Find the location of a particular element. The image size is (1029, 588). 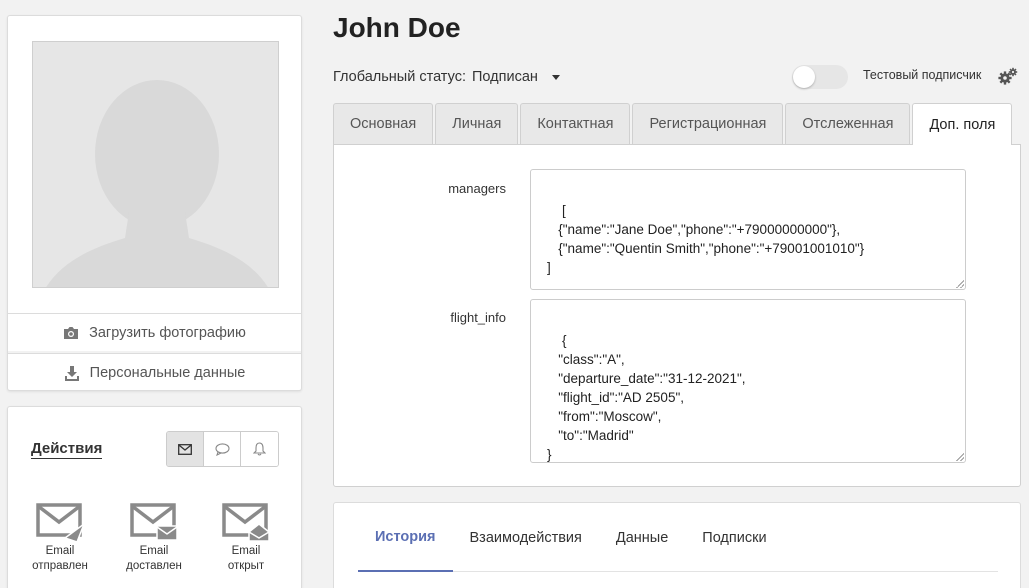

tab-interactions: Взаимодействия is located at coordinates (526, 537).